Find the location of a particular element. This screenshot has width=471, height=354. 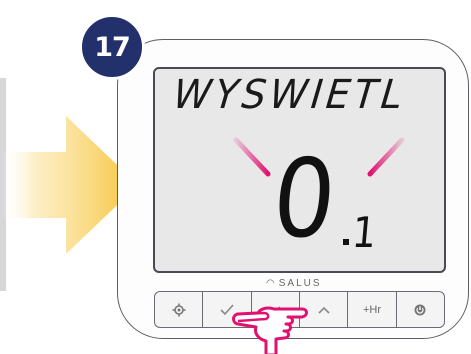

gear-icon is located at coordinates (179, 309).